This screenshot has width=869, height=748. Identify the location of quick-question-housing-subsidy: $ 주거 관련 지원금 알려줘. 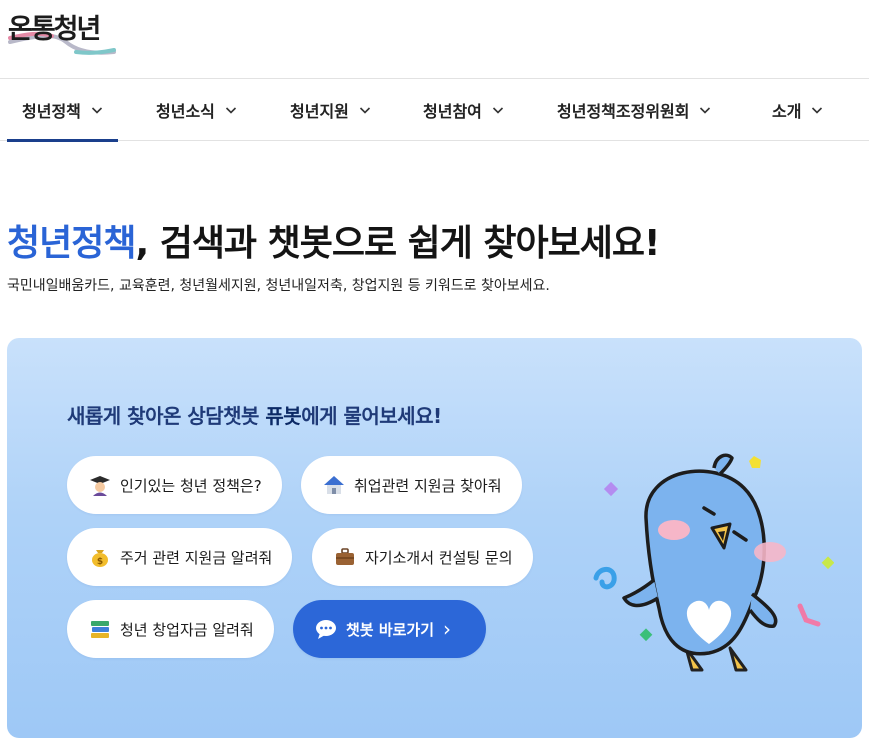
(180, 557).